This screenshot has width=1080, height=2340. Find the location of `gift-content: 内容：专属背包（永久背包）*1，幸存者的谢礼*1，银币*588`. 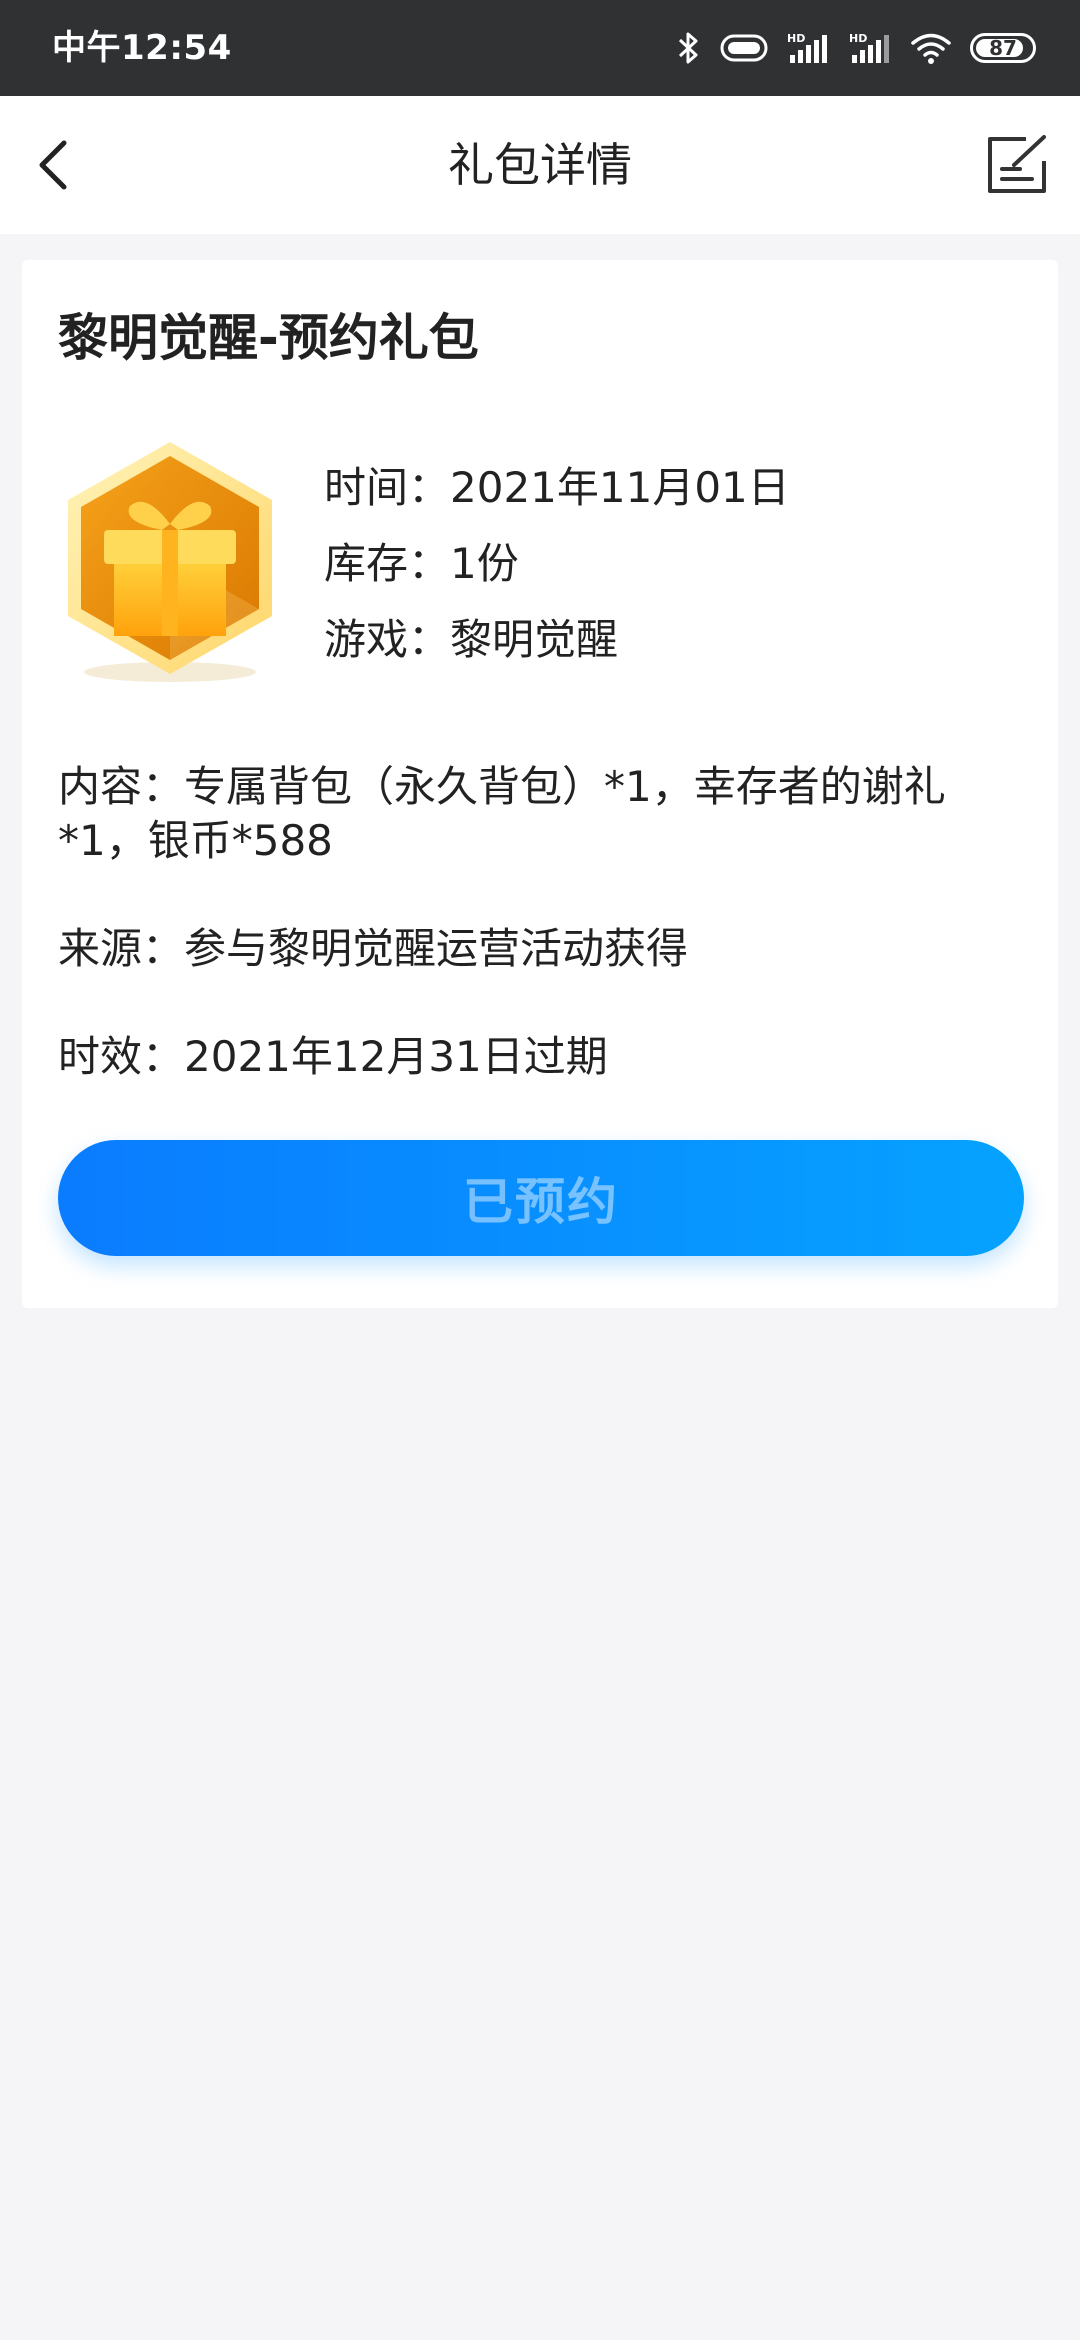

gift-content: 内容：专属背包（永久背包）*1，幸存者的谢礼*1，银币*588 is located at coordinates (502, 813).